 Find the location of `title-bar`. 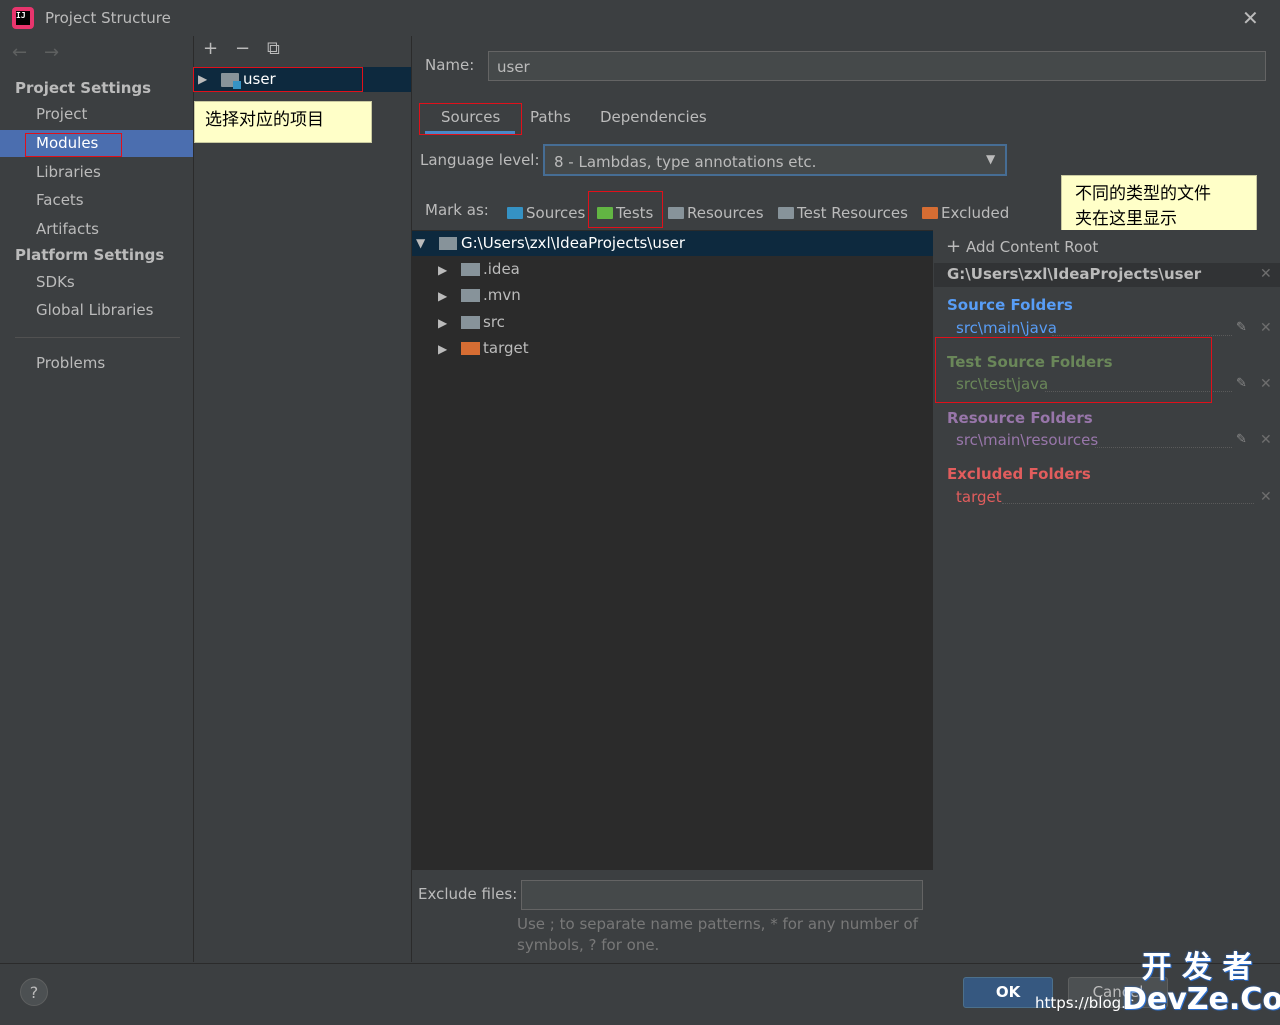

title-bar is located at coordinates (640, 18).